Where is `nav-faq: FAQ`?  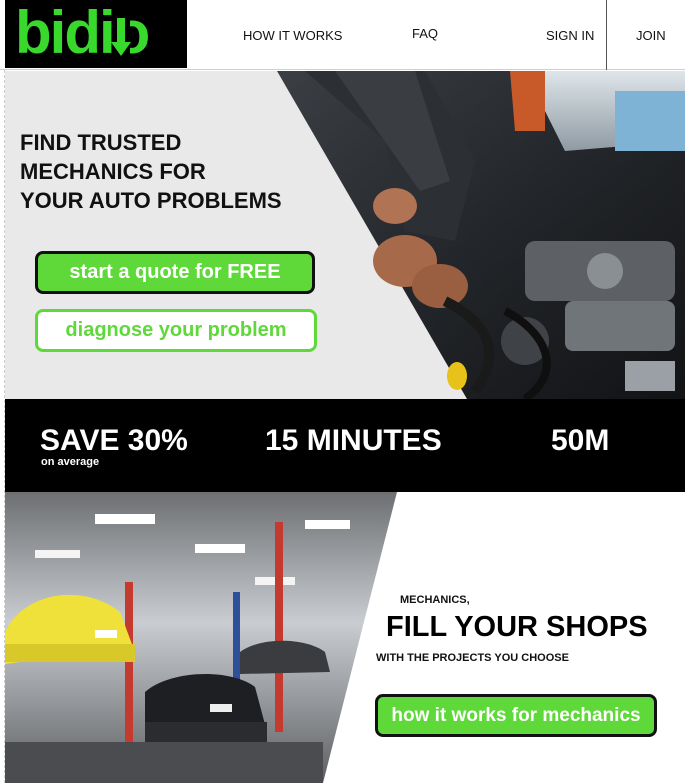
nav-faq: FAQ is located at coordinates (425, 33).